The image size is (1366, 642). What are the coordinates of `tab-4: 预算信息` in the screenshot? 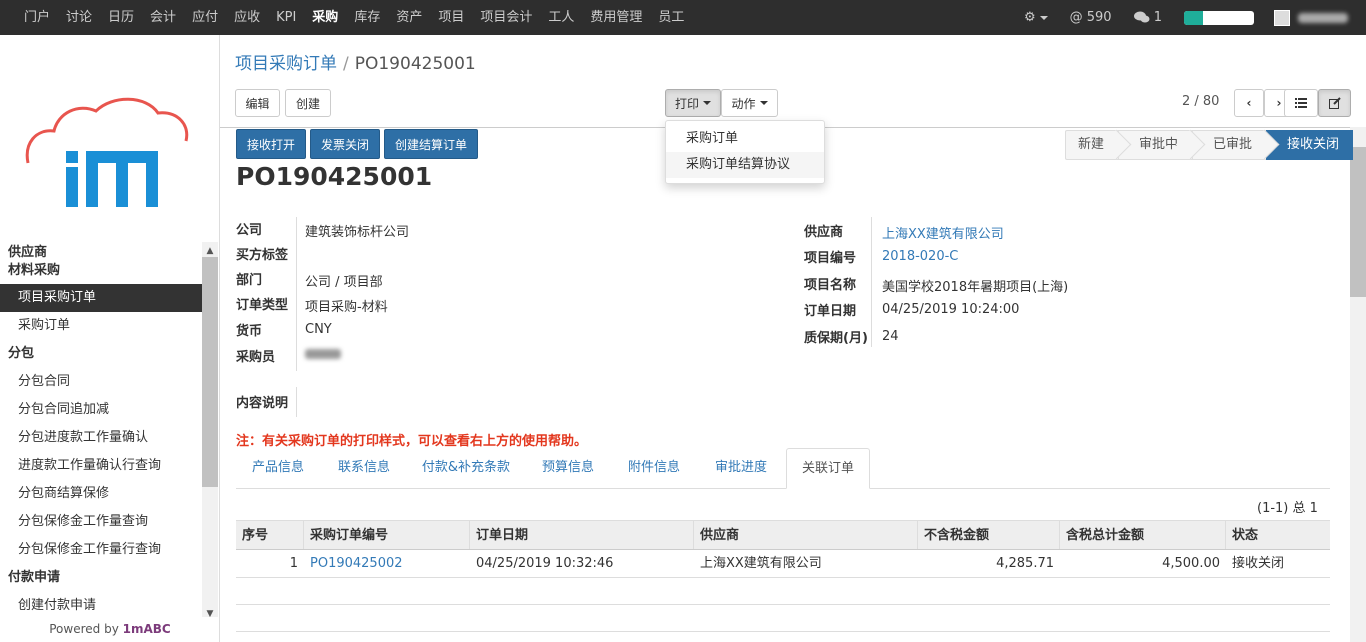 It's located at (568, 468).